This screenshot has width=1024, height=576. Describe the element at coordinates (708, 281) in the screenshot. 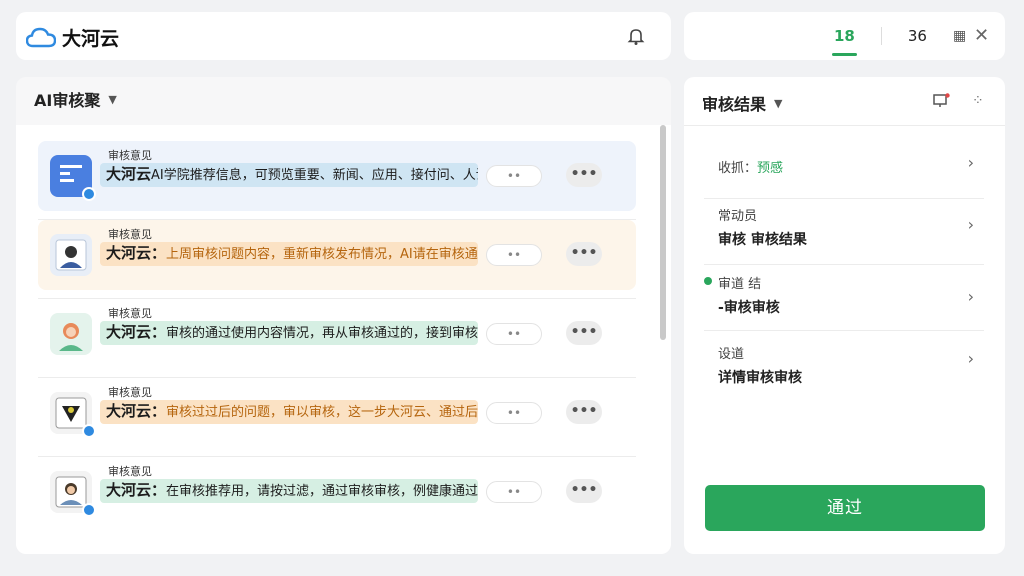

I see `status-dot` at that location.